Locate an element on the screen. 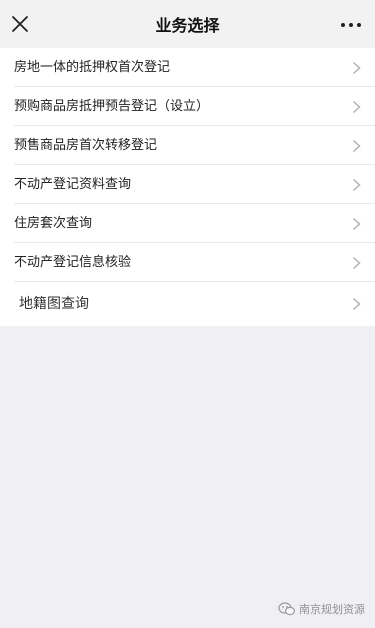  list-item: 房地一体的抵押权首次登记 is located at coordinates (187, 67).